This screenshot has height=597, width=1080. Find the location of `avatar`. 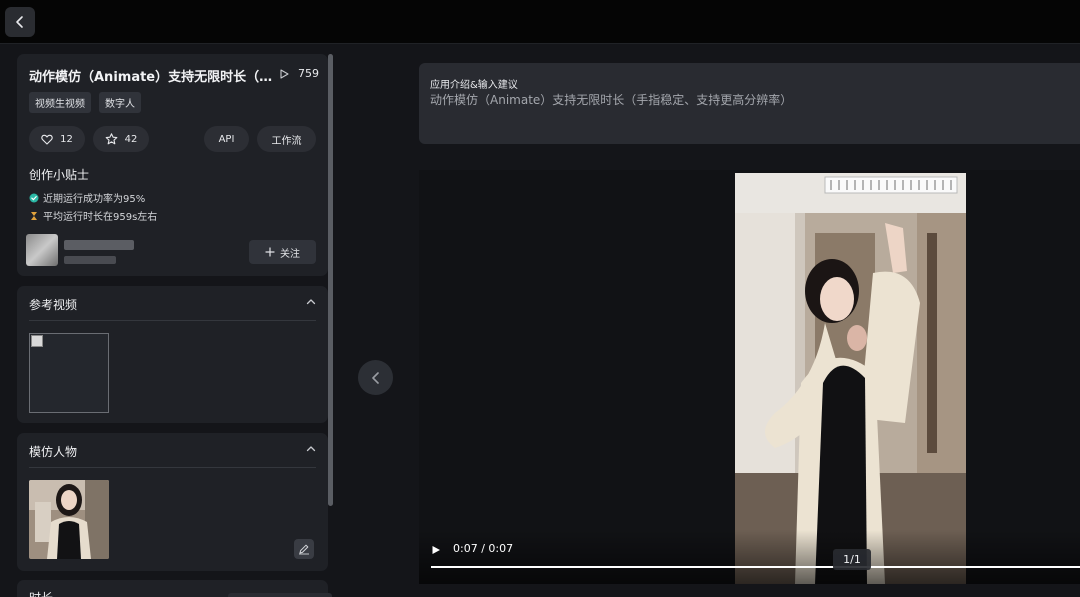

avatar is located at coordinates (42, 250).